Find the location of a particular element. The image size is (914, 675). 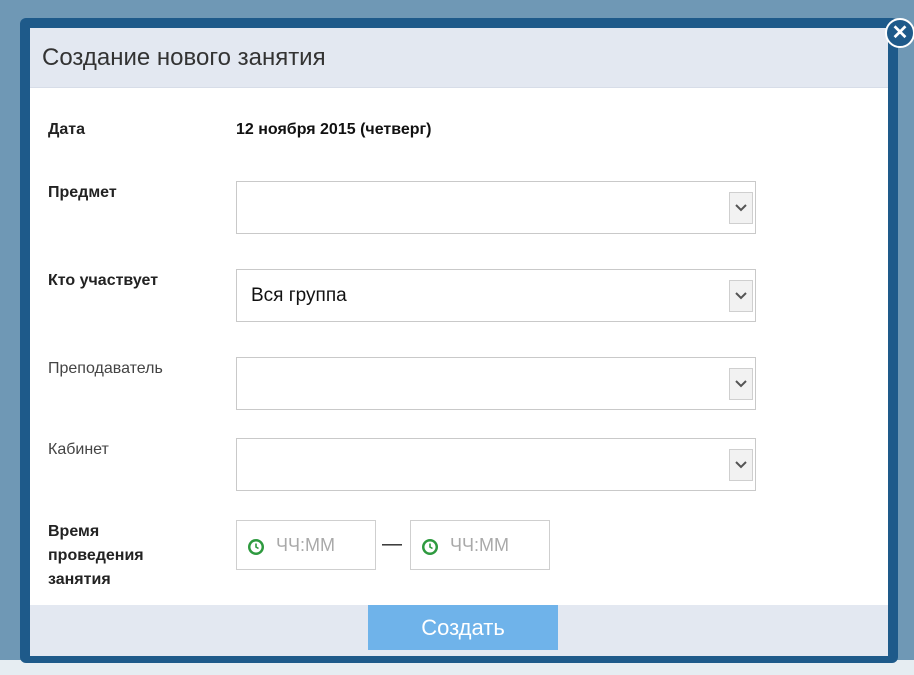

create-button: Создать is located at coordinates (463, 627).